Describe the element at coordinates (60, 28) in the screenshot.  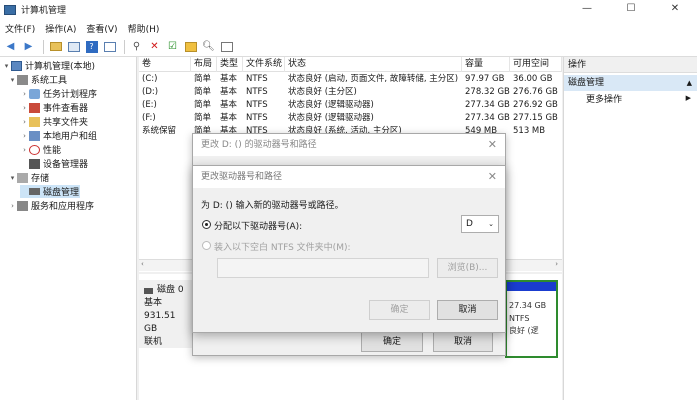
I see `menu-action: 操作(A)` at that location.